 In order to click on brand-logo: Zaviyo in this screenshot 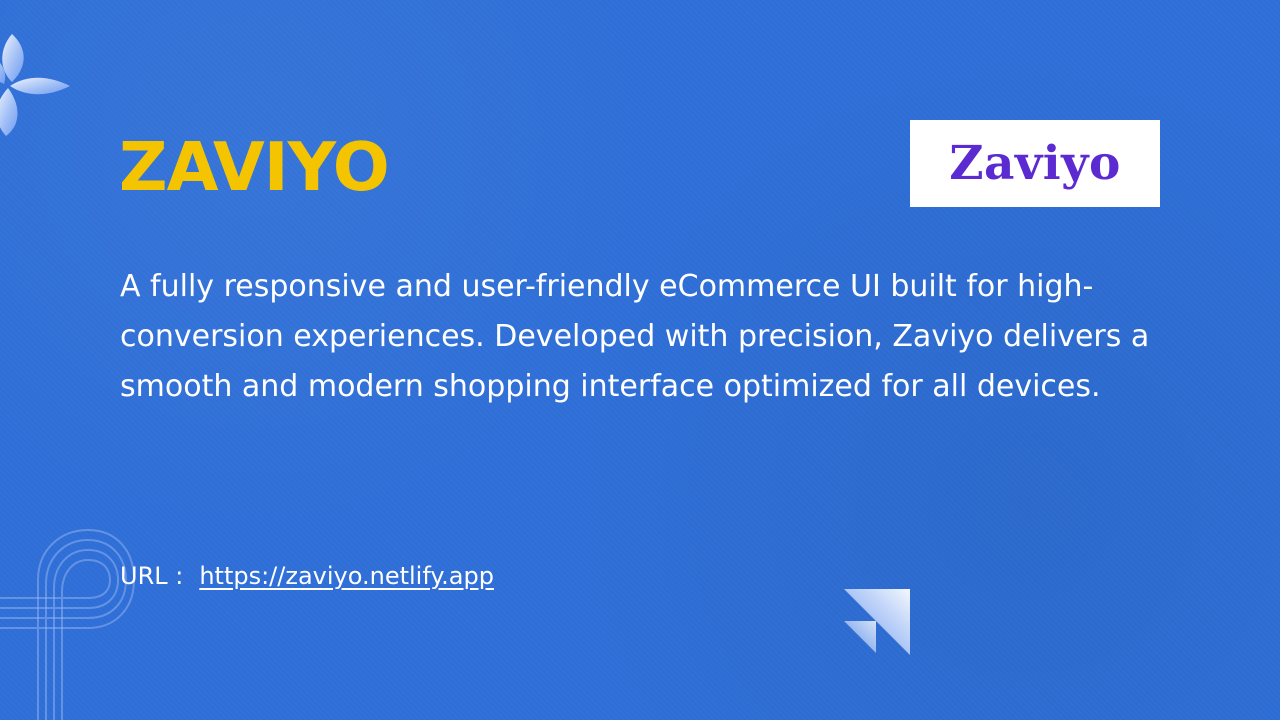, I will do `click(1035, 163)`.